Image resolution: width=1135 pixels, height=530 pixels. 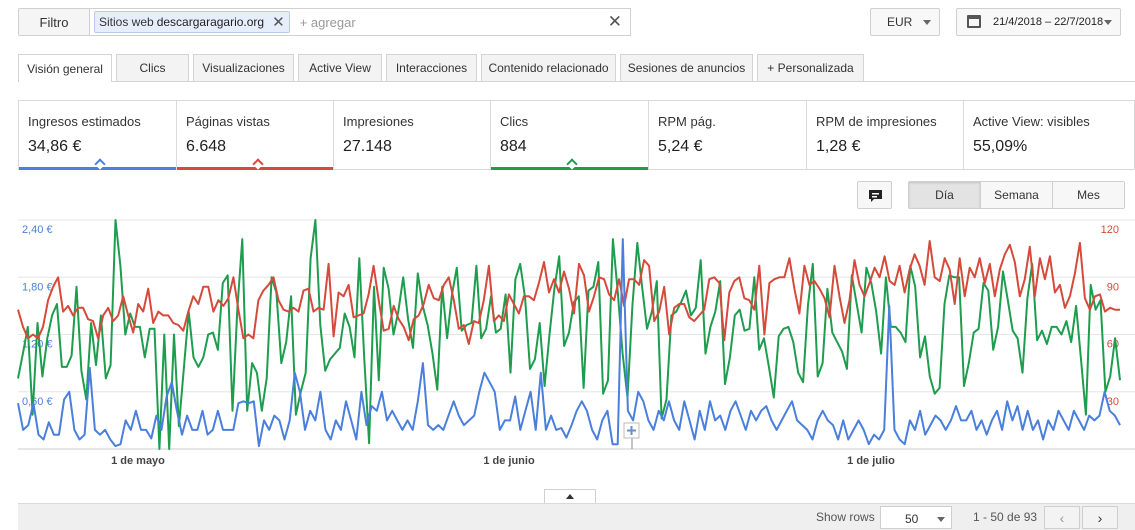 I want to click on chevron-right-icon: ›, so click(x=1100, y=517).